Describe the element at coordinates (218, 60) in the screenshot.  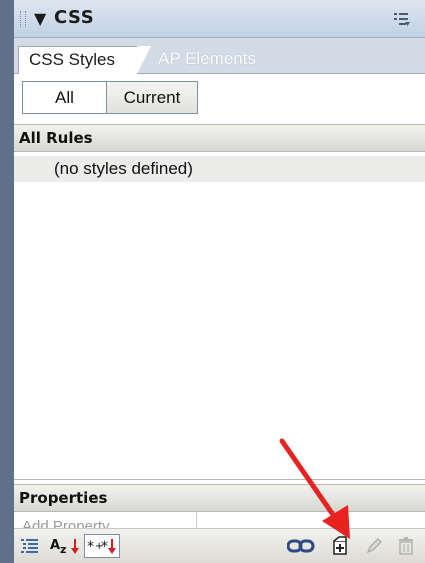
I see `tab-ap-elements: AP Elements` at that location.